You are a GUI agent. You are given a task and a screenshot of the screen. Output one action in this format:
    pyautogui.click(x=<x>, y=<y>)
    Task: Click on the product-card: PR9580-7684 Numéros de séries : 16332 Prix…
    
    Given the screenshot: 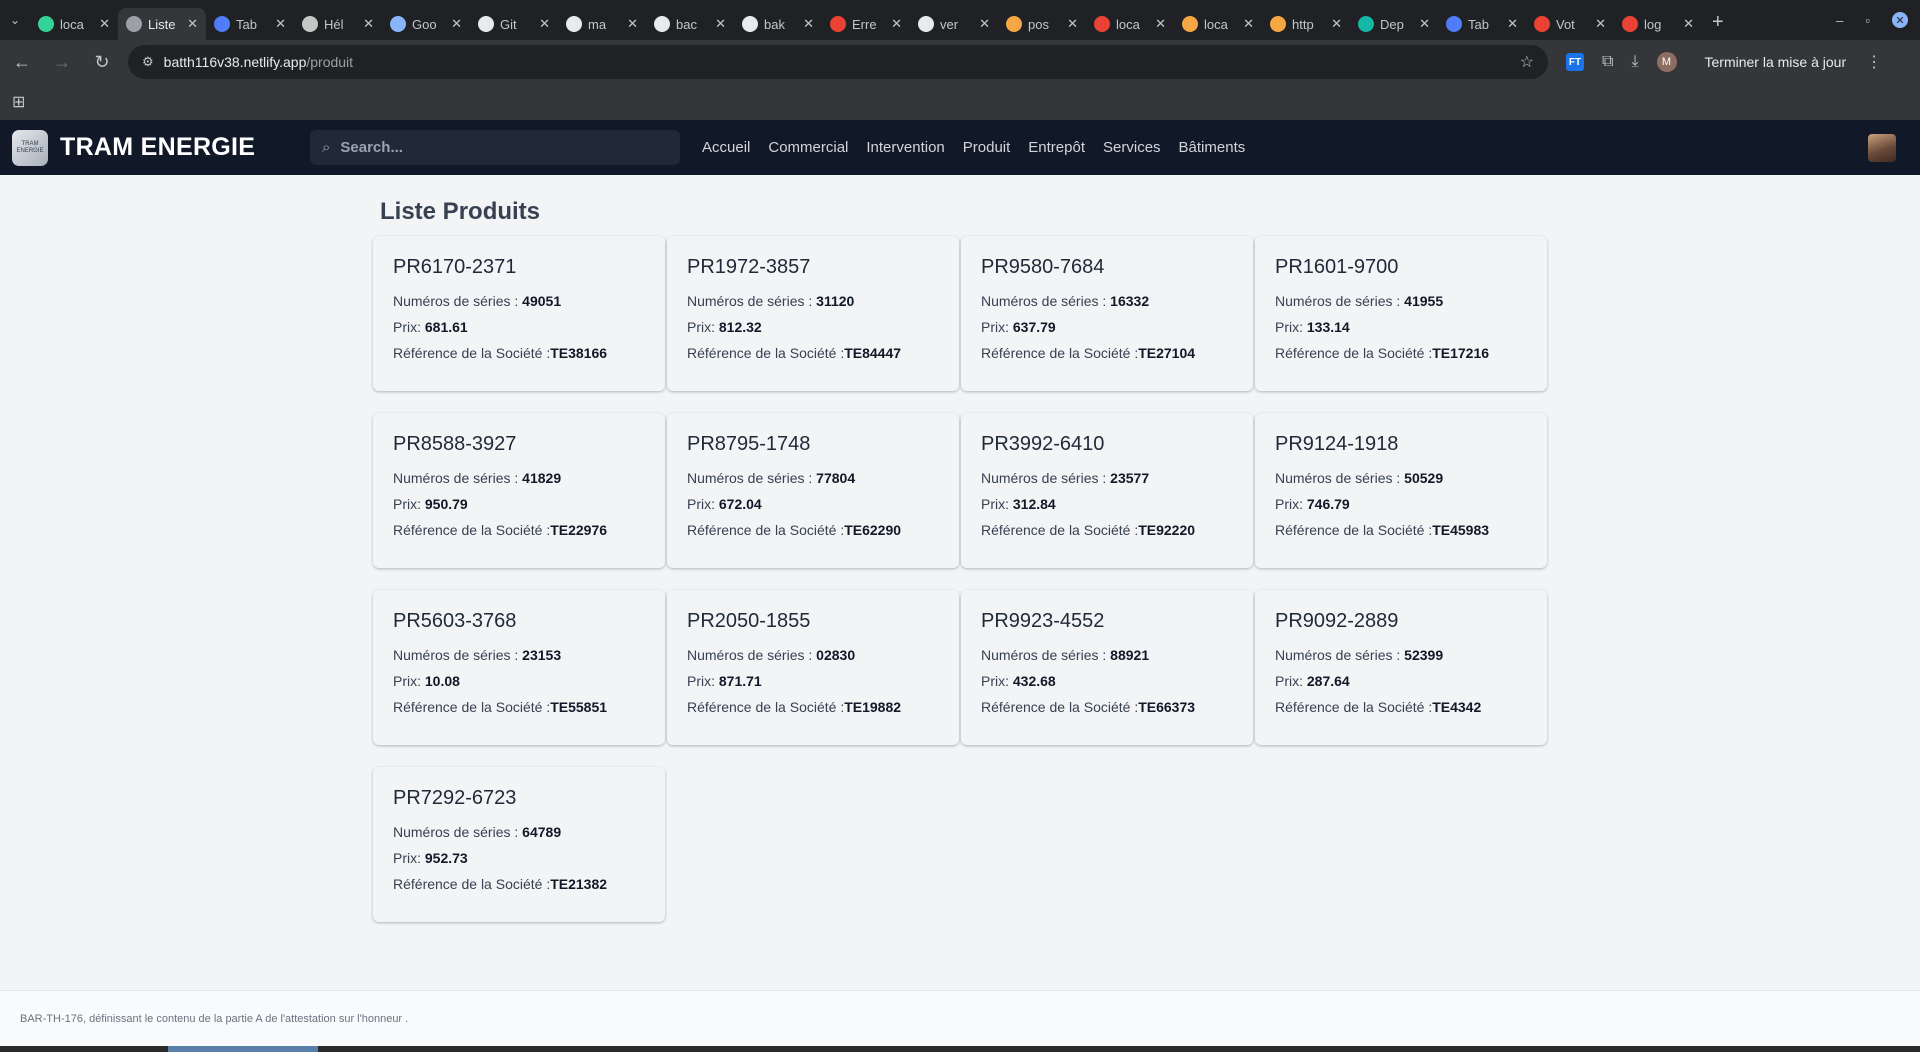 What is the action you would take?
    pyautogui.click(x=1107, y=313)
    